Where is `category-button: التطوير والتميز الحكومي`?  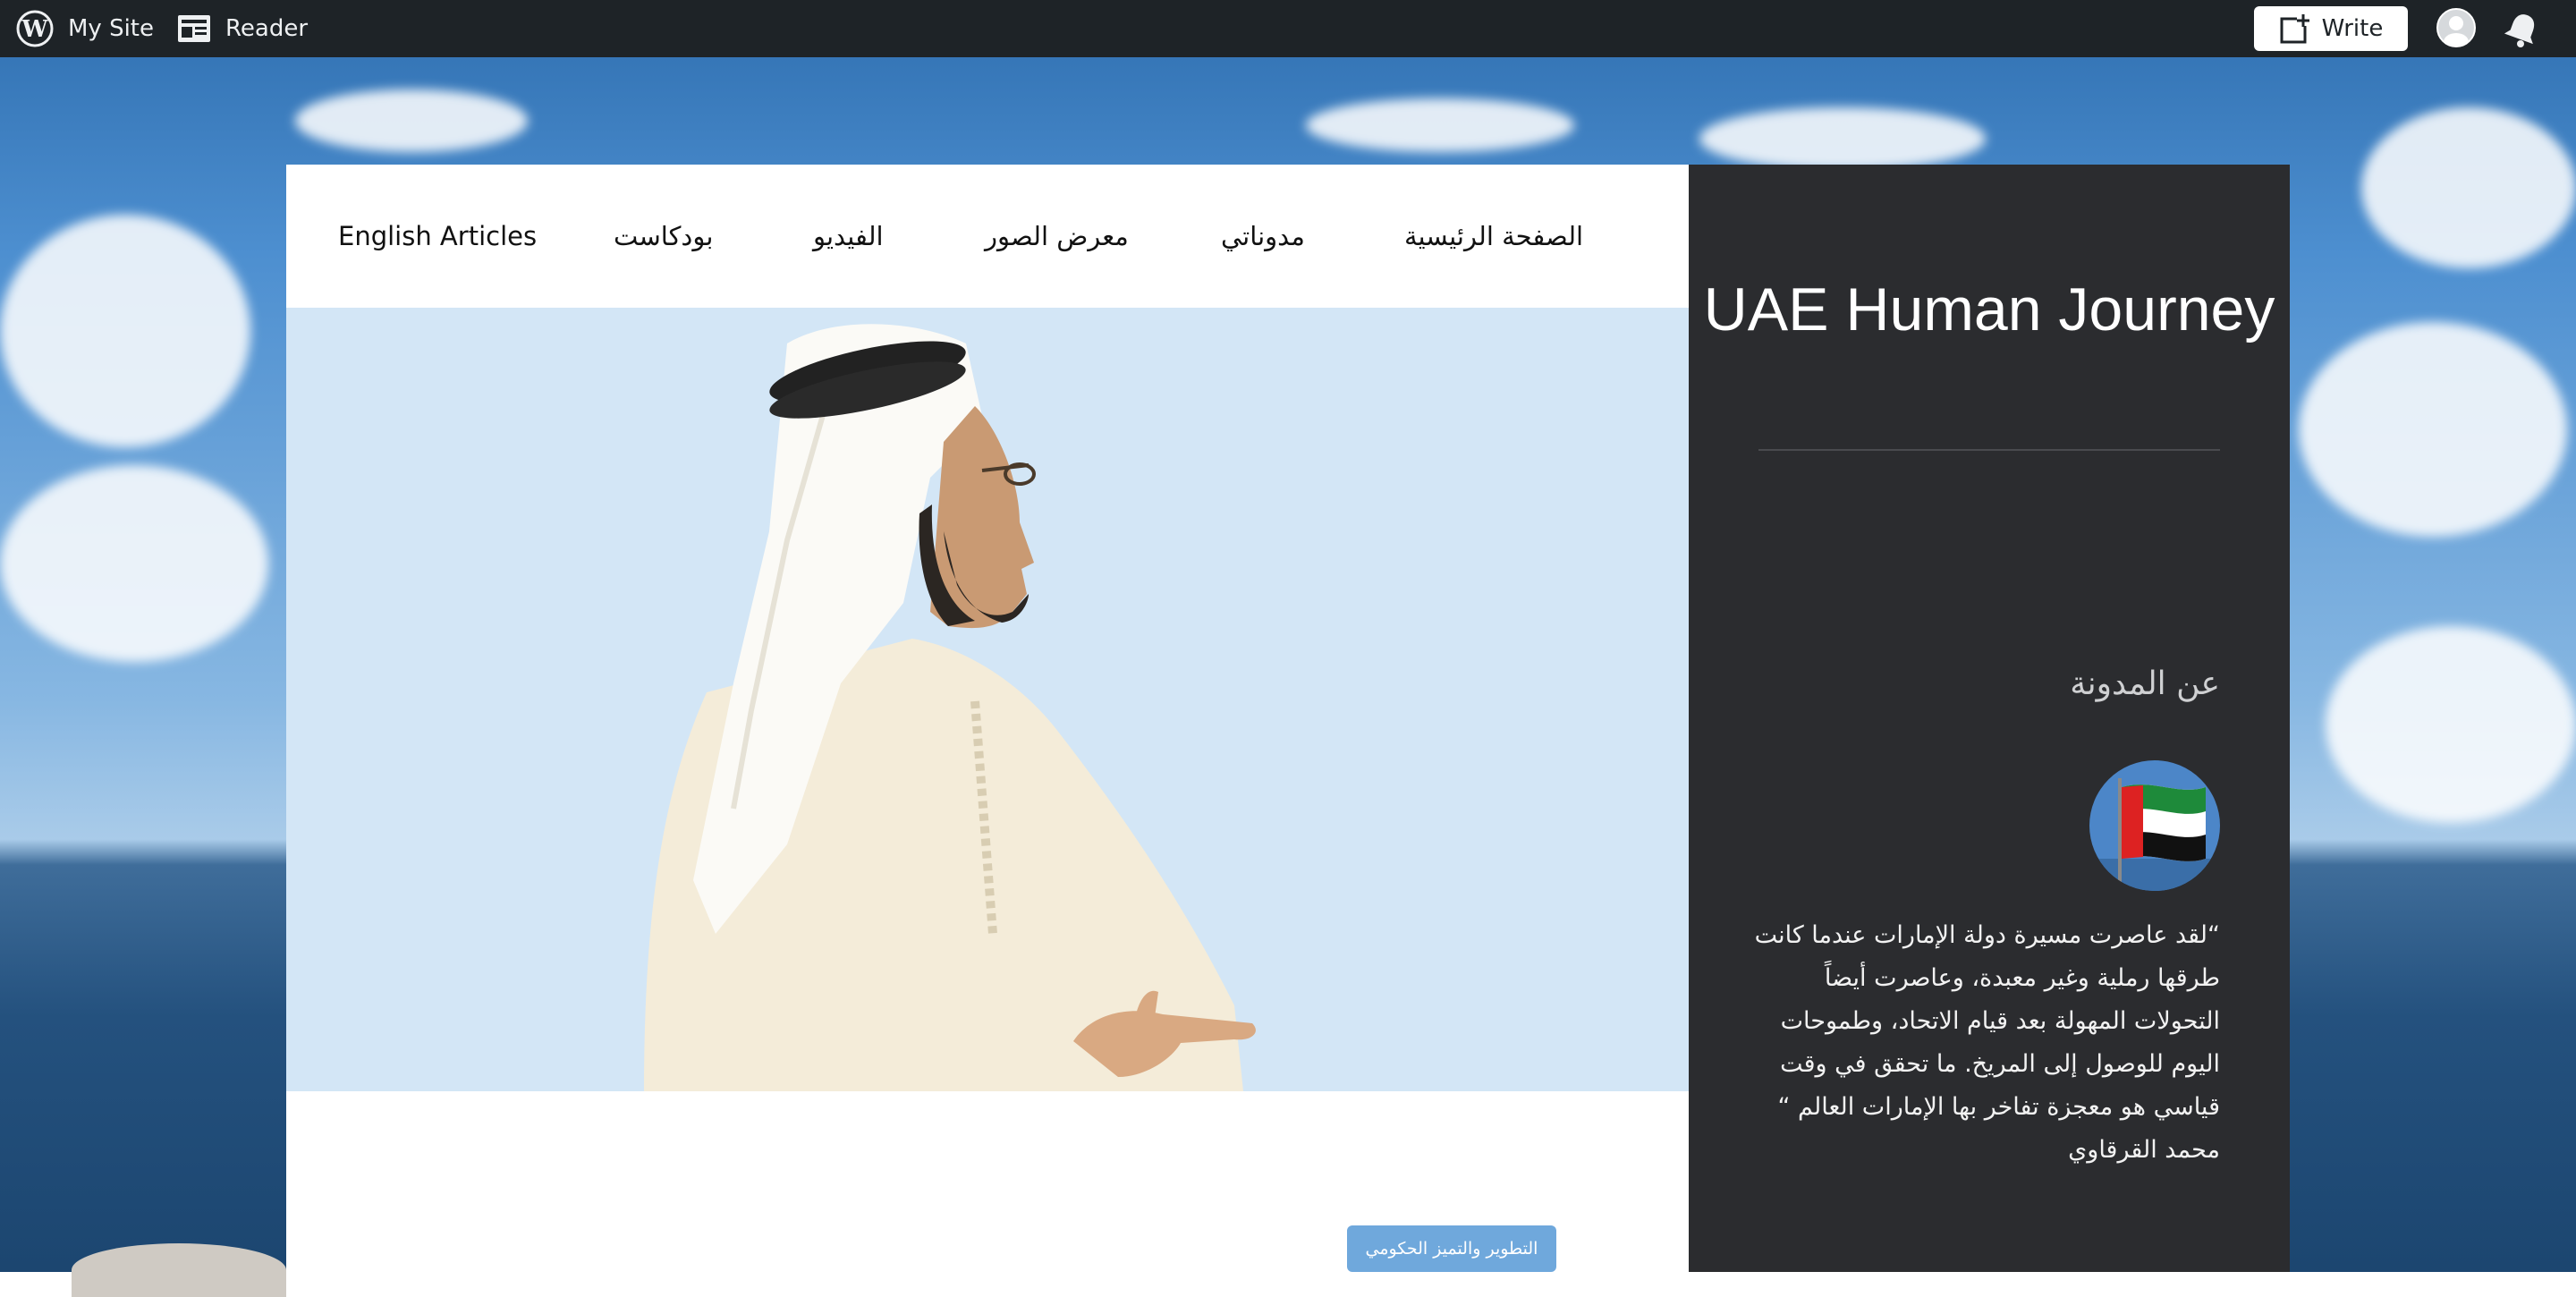
category-button: التطوير والتميز الحكومي is located at coordinates (1451, 1248).